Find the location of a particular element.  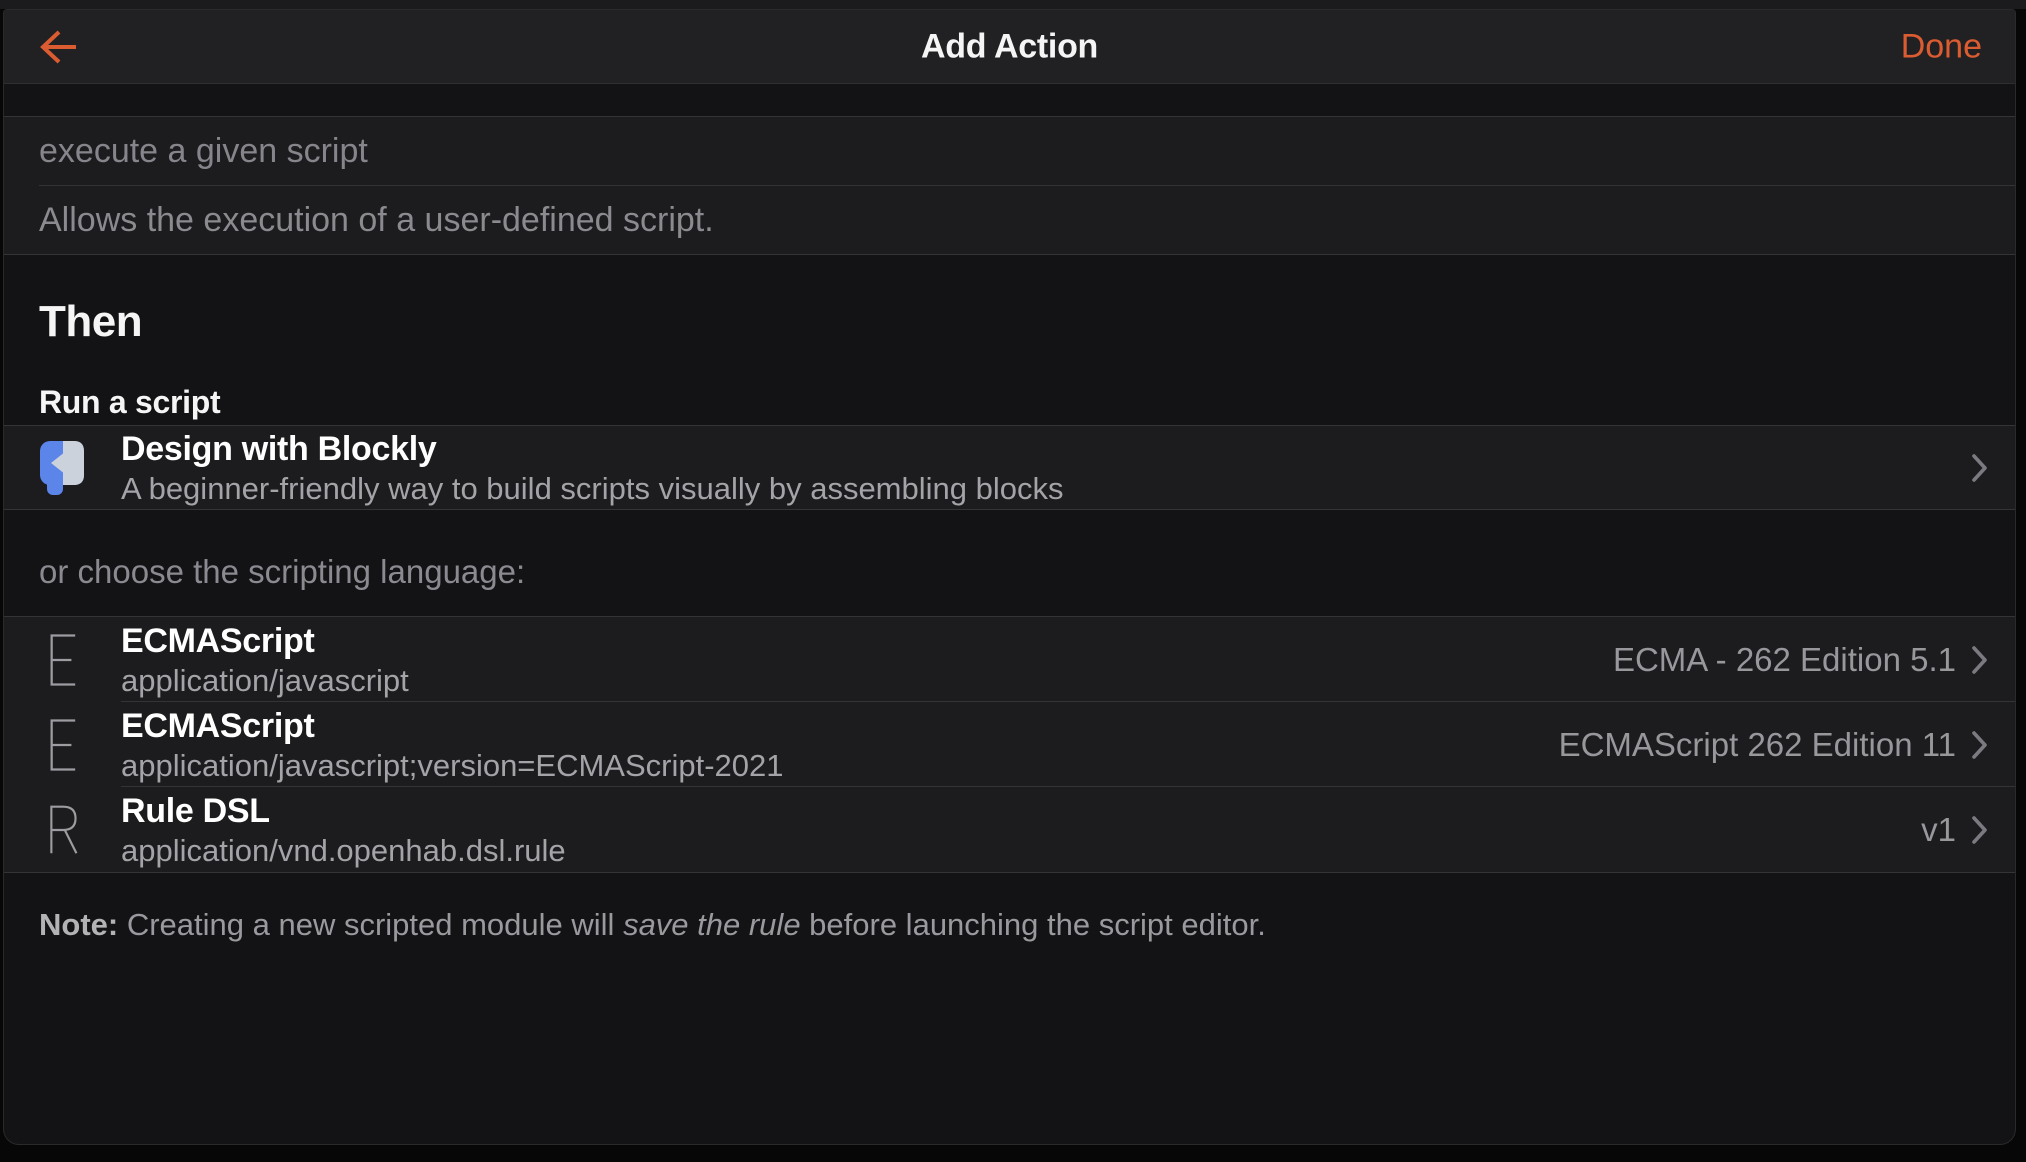

page-title: Add Action is located at coordinates (1009, 46).